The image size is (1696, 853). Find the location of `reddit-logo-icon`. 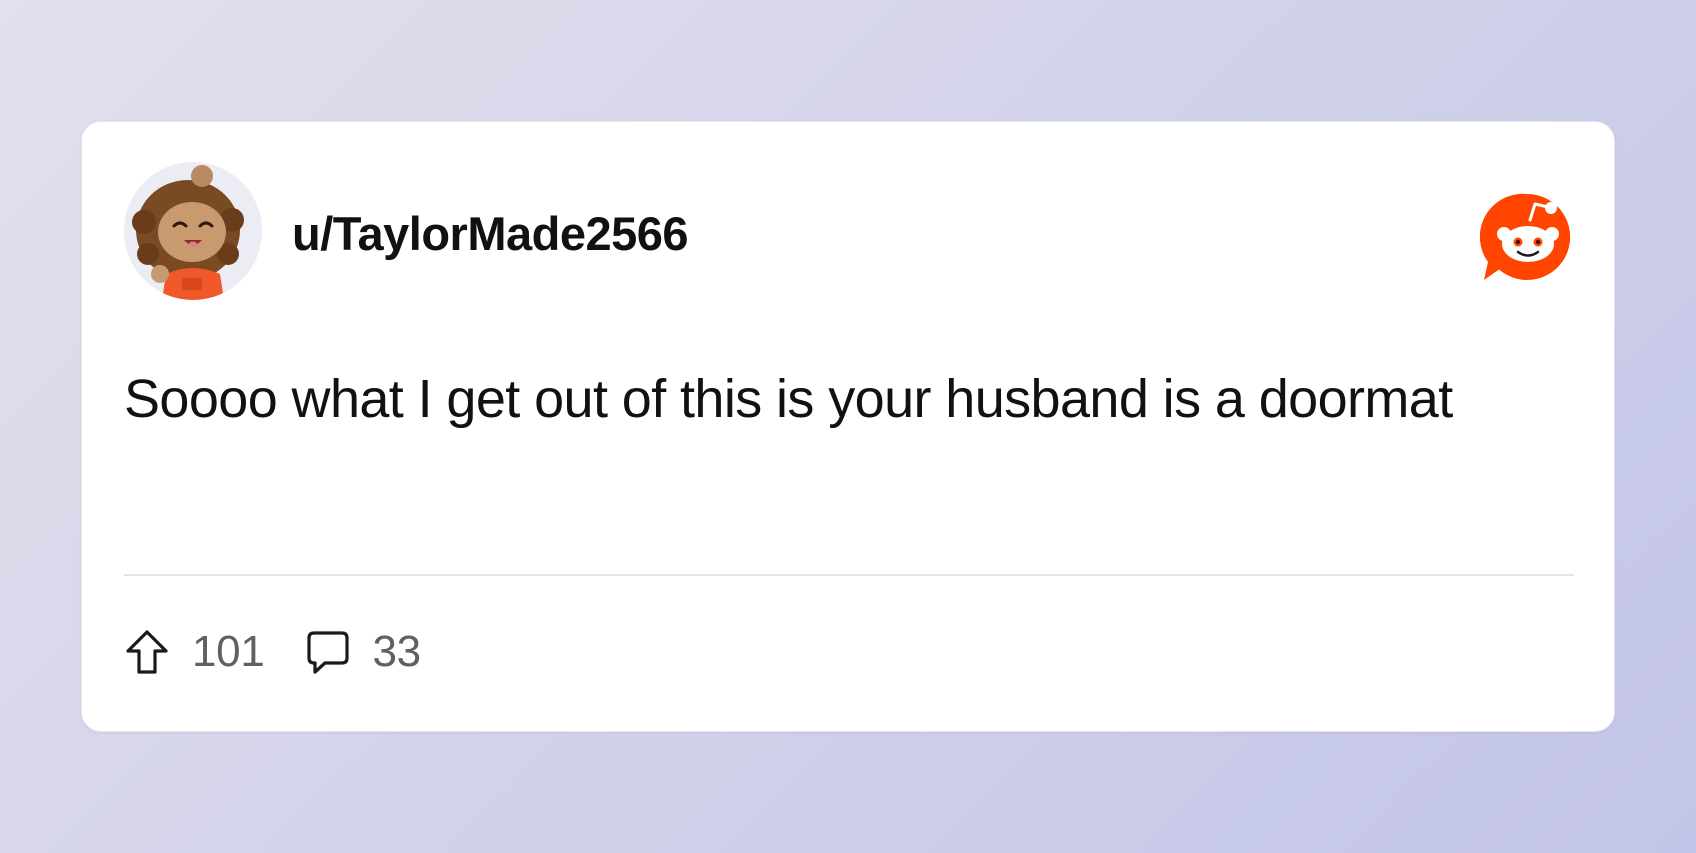

reddit-logo-icon is located at coordinates (1526, 237).